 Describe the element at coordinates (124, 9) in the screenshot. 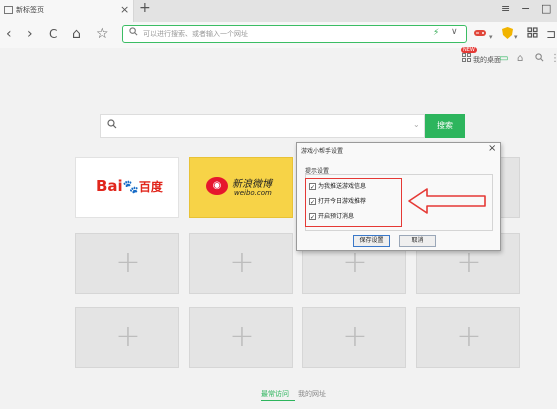

I see `tab-close-icon: ×` at that location.